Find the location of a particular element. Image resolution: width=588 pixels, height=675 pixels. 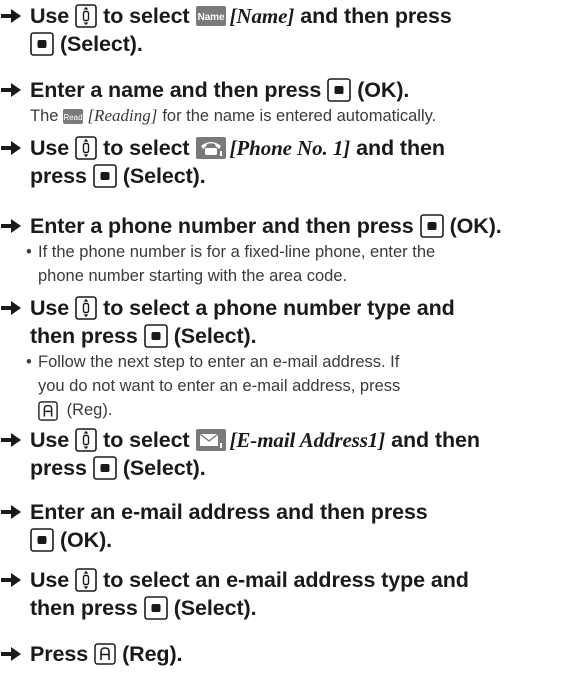

step-text: Enter an e-mail address and then press is located at coordinates (229, 512).